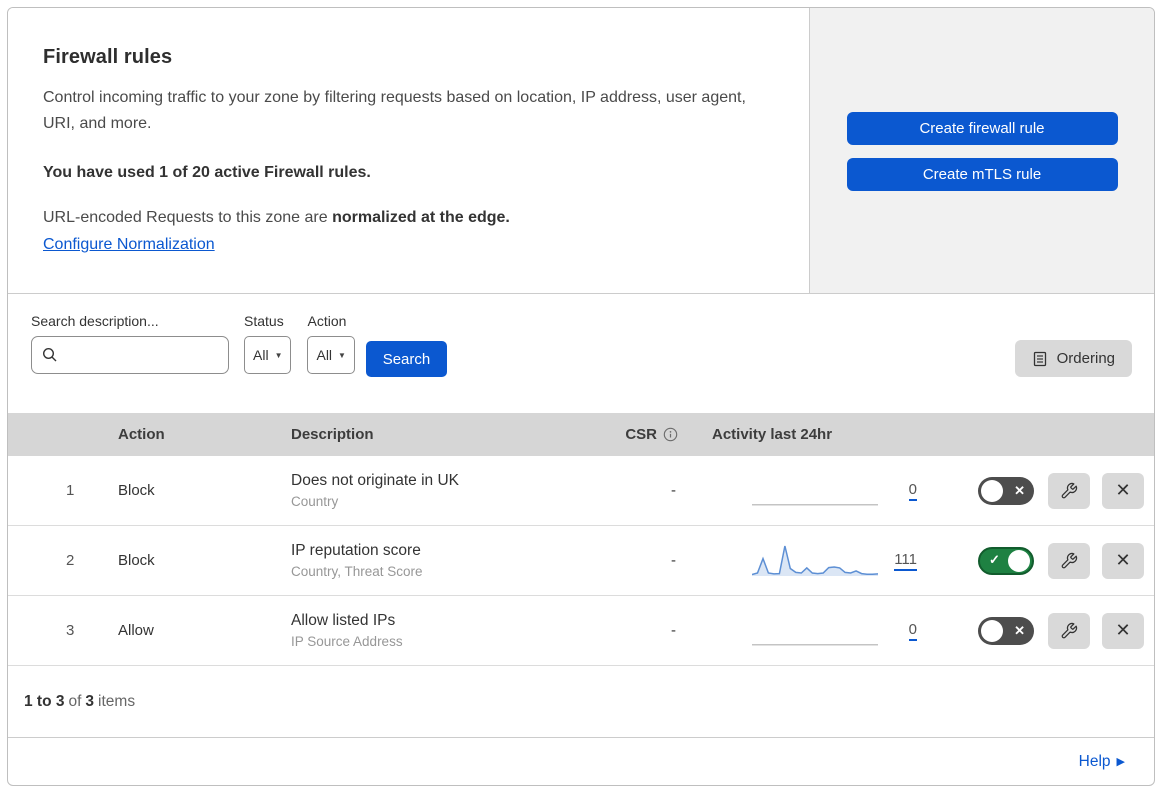  What do you see at coordinates (581, 761) in the screenshot?
I see `help-row: Help ▶` at bounding box center [581, 761].